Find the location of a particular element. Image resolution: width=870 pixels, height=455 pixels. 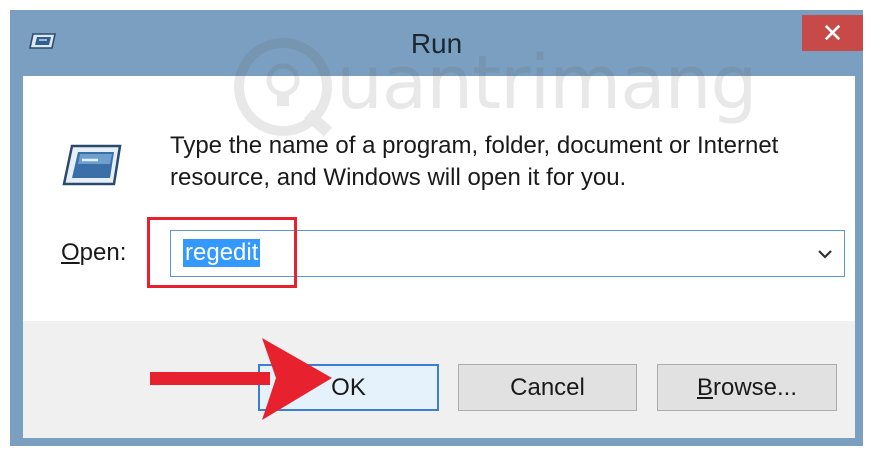

chevron-down-icon is located at coordinates (825, 254).